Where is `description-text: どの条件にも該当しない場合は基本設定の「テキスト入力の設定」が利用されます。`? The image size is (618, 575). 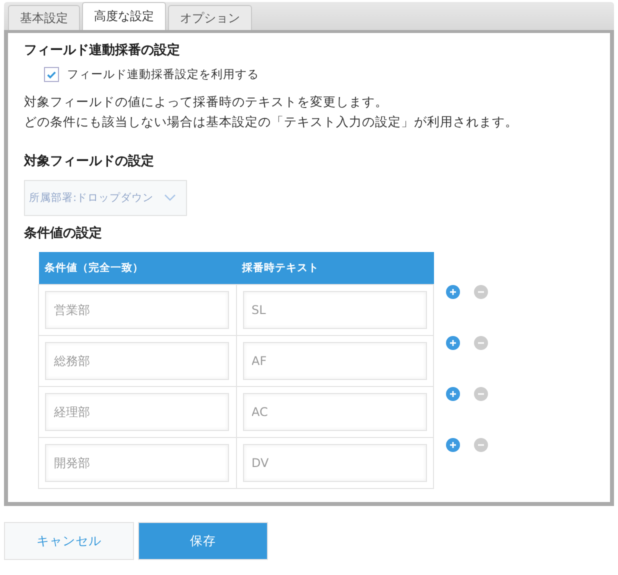 description-text: どの条件にも該当しない場合は基本設定の「テキスト入力の設定」が利用されます。 is located at coordinates (271, 122).